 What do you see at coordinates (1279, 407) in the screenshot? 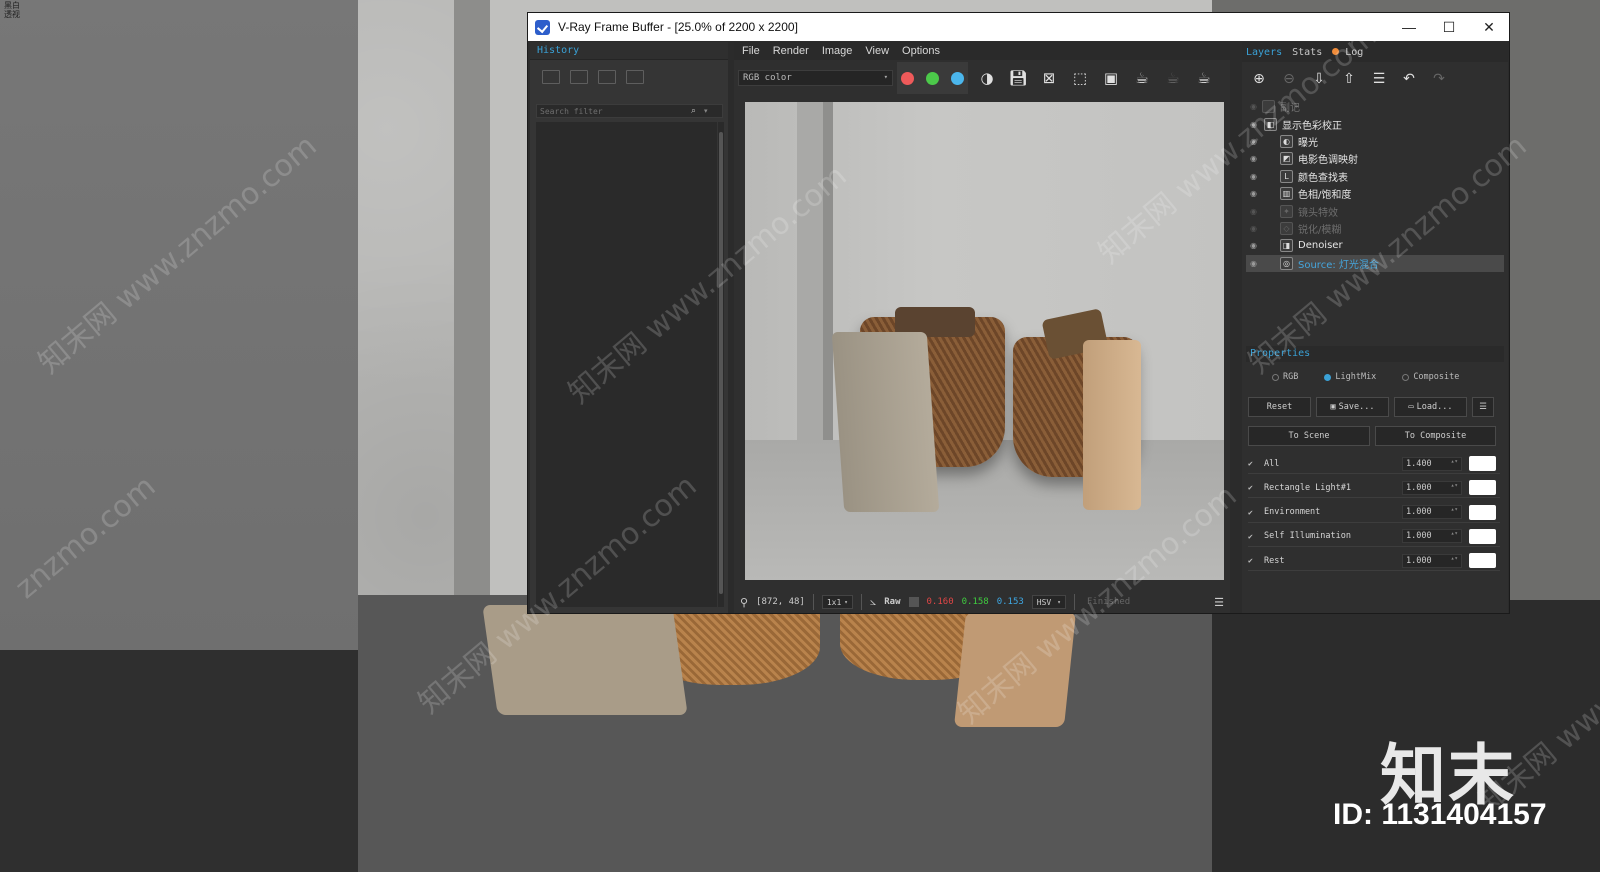
I see `reset-button: Reset` at bounding box center [1279, 407].